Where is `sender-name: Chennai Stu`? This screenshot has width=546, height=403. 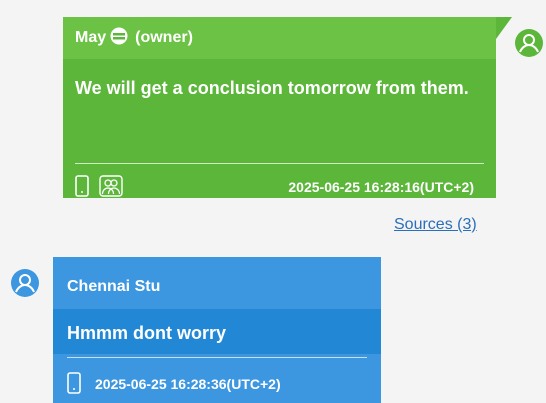
sender-name: Chennai Stu is located at coordinates (114, 286).